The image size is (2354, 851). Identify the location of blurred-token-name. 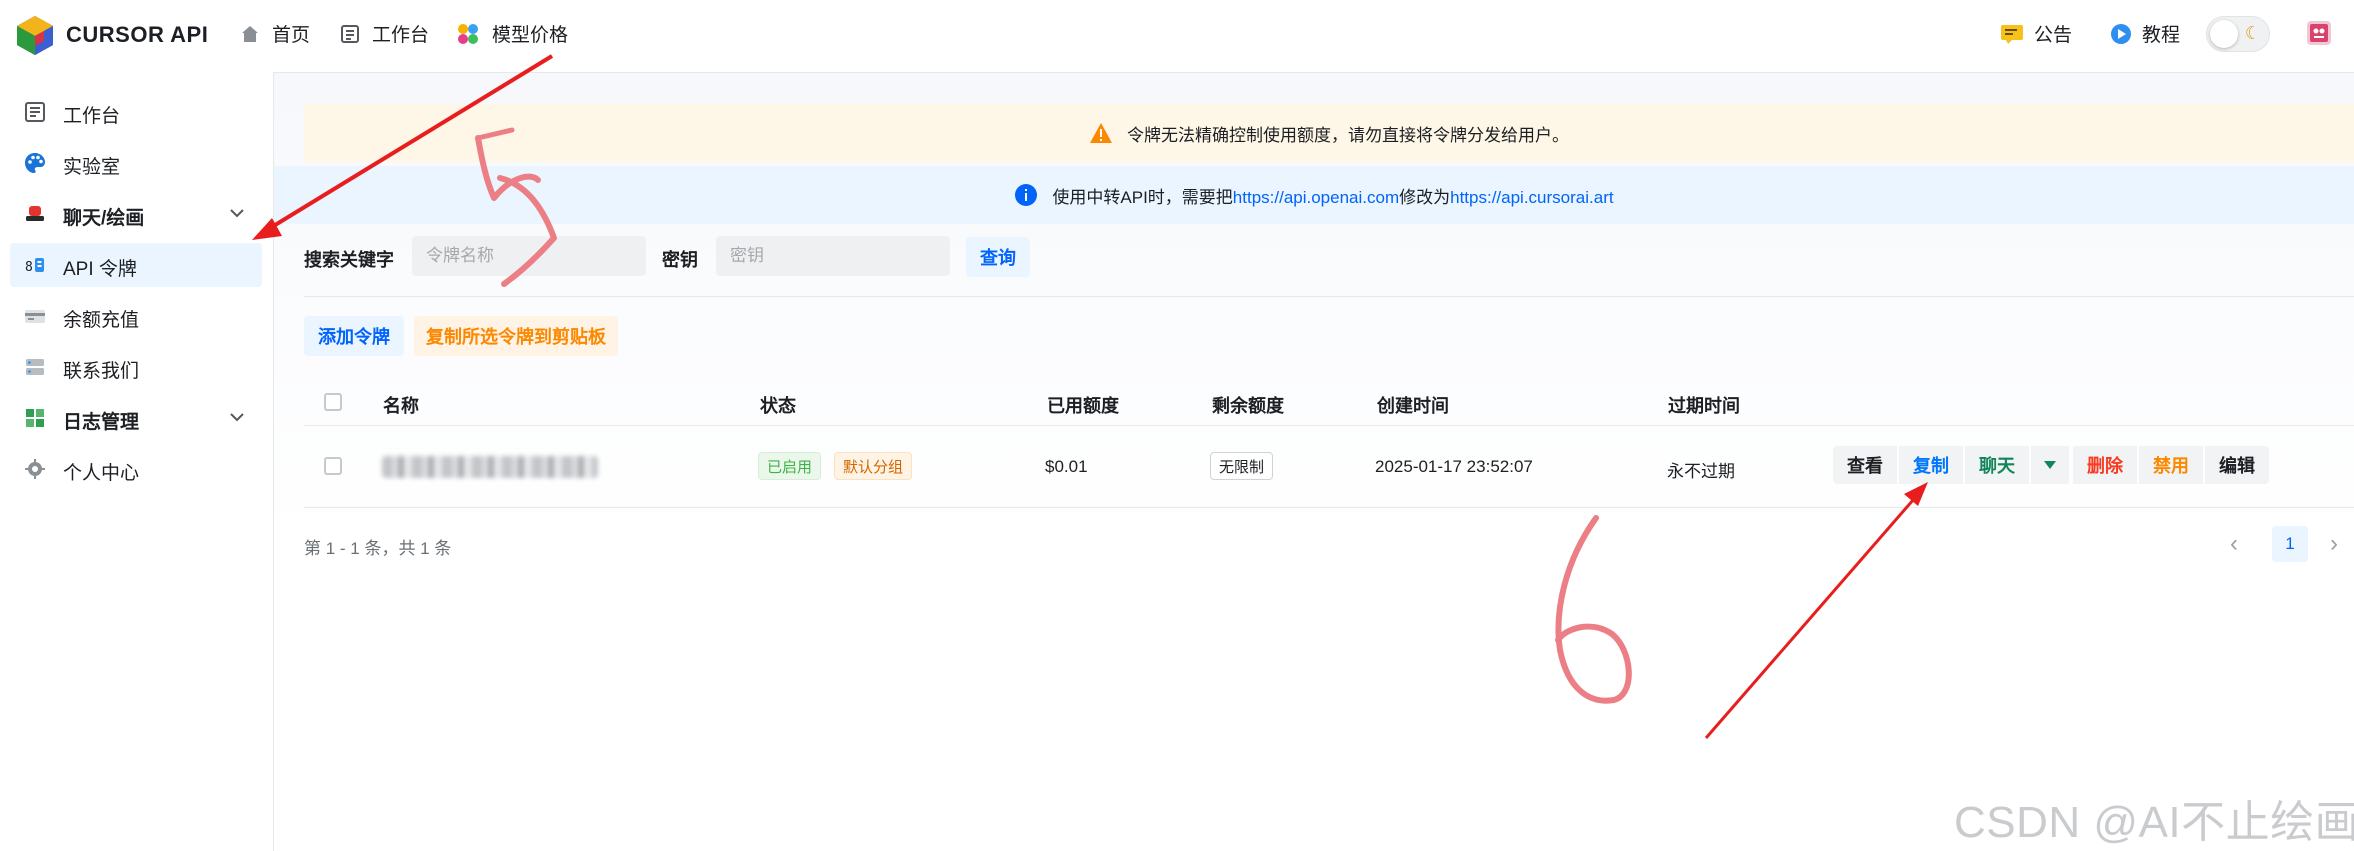
(490, 467).